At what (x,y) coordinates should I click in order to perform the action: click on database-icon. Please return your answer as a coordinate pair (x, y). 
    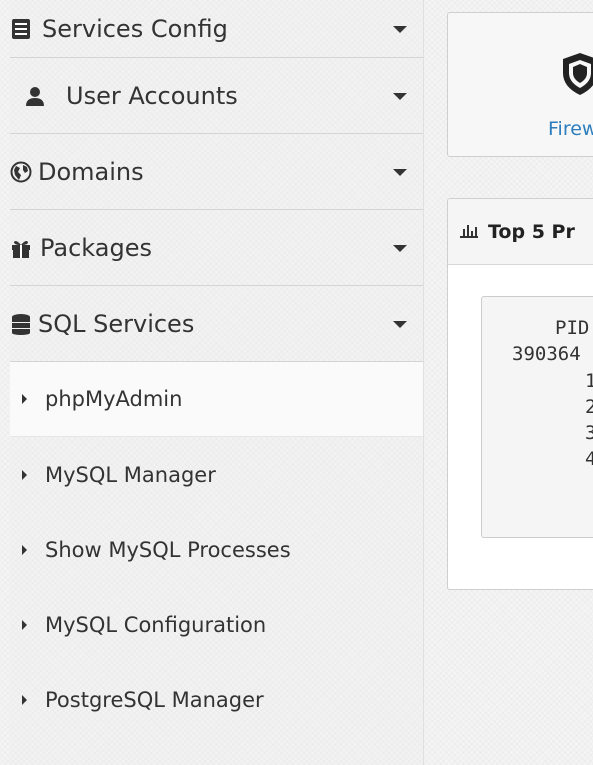
    Looking at the image, I should click on (21, 324).